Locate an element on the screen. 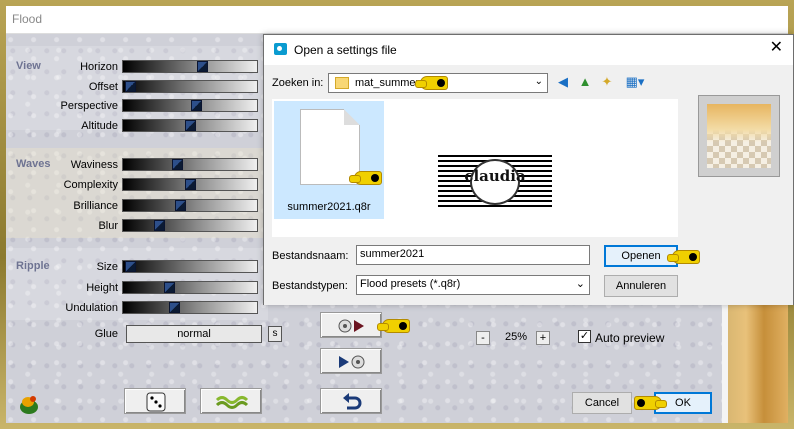  random-button is located at coordinates (155, 401).